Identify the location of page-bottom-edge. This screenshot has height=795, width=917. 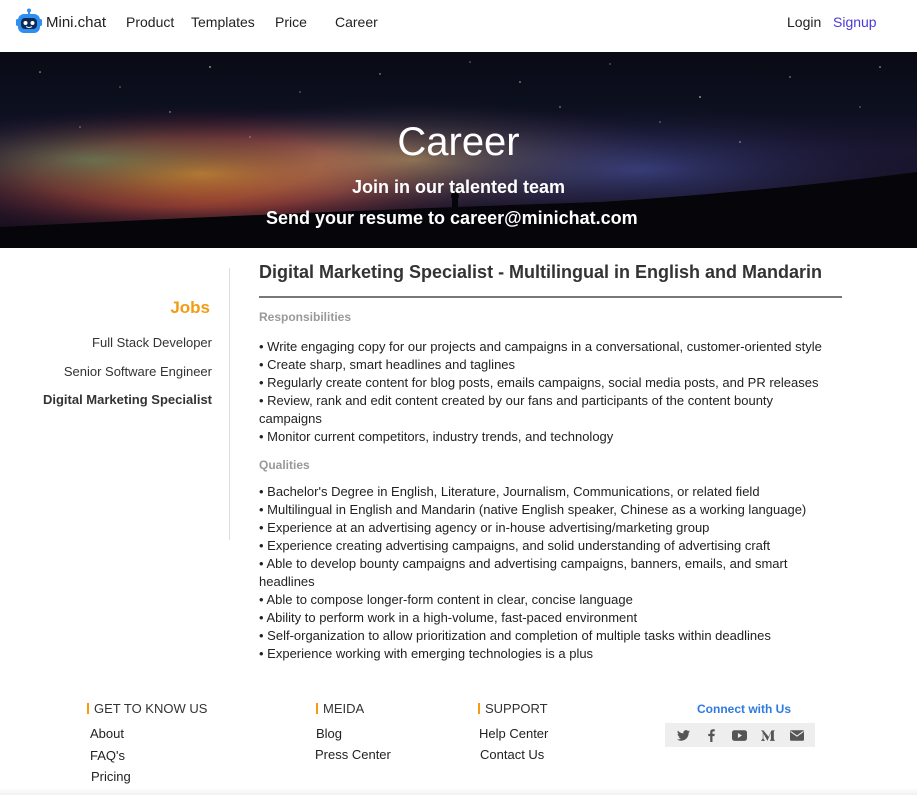
(458, 791).